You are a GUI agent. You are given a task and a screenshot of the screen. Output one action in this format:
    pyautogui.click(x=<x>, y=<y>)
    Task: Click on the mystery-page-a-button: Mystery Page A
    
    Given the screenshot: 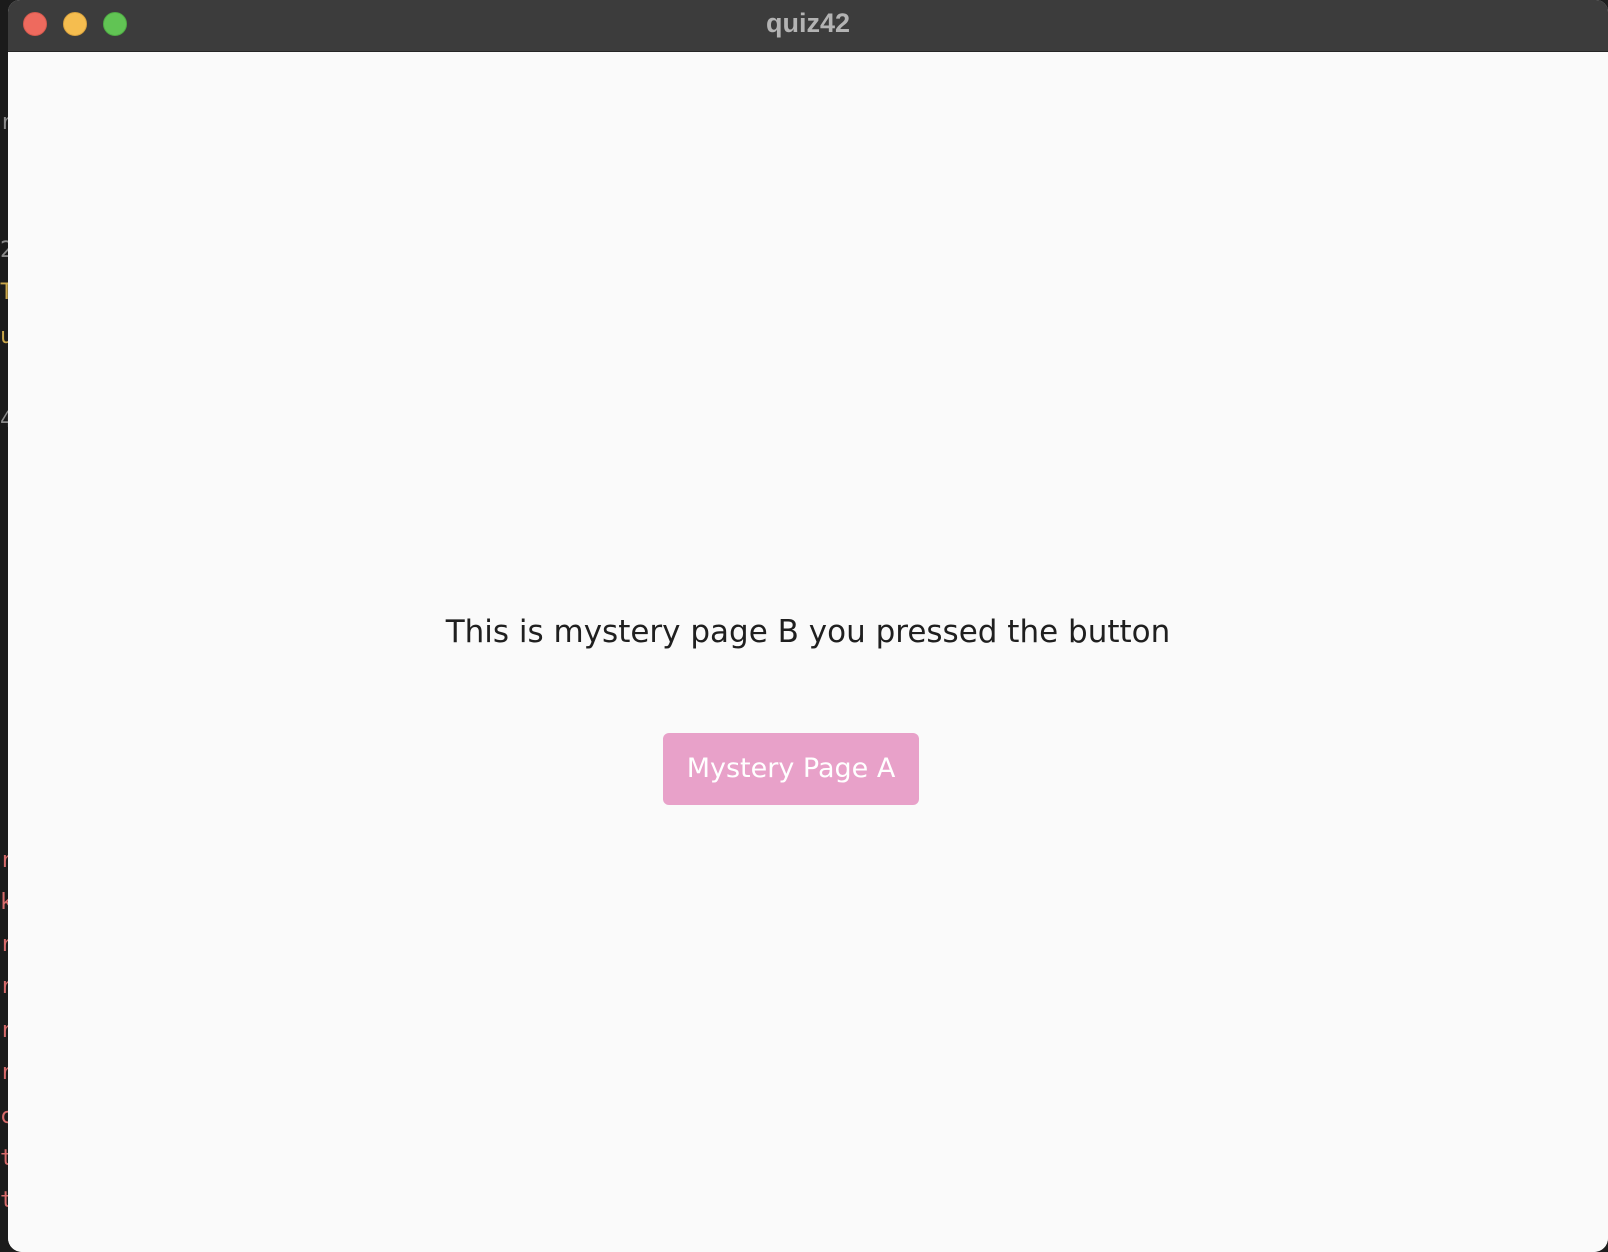 What is the action you would take?
    pyautogui.click(x=791, y=769)
    